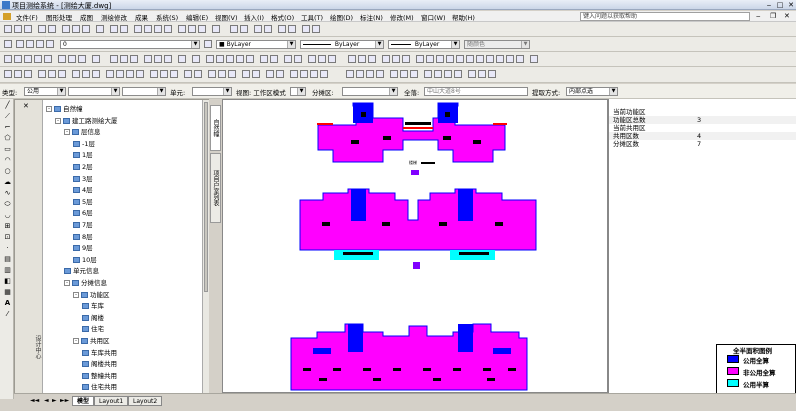 The width and height of the screenshot is (796, 411). Describe the element at coordinates (699, 136) in the screenshot. I see `property-value: 4` at that location.